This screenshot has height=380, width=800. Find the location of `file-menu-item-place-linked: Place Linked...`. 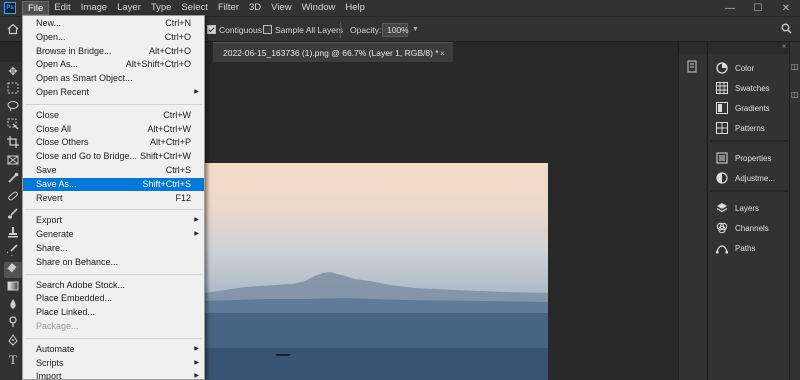

file-menu-item-place-linked: Place Linked... is located at coordinates (113, 312).